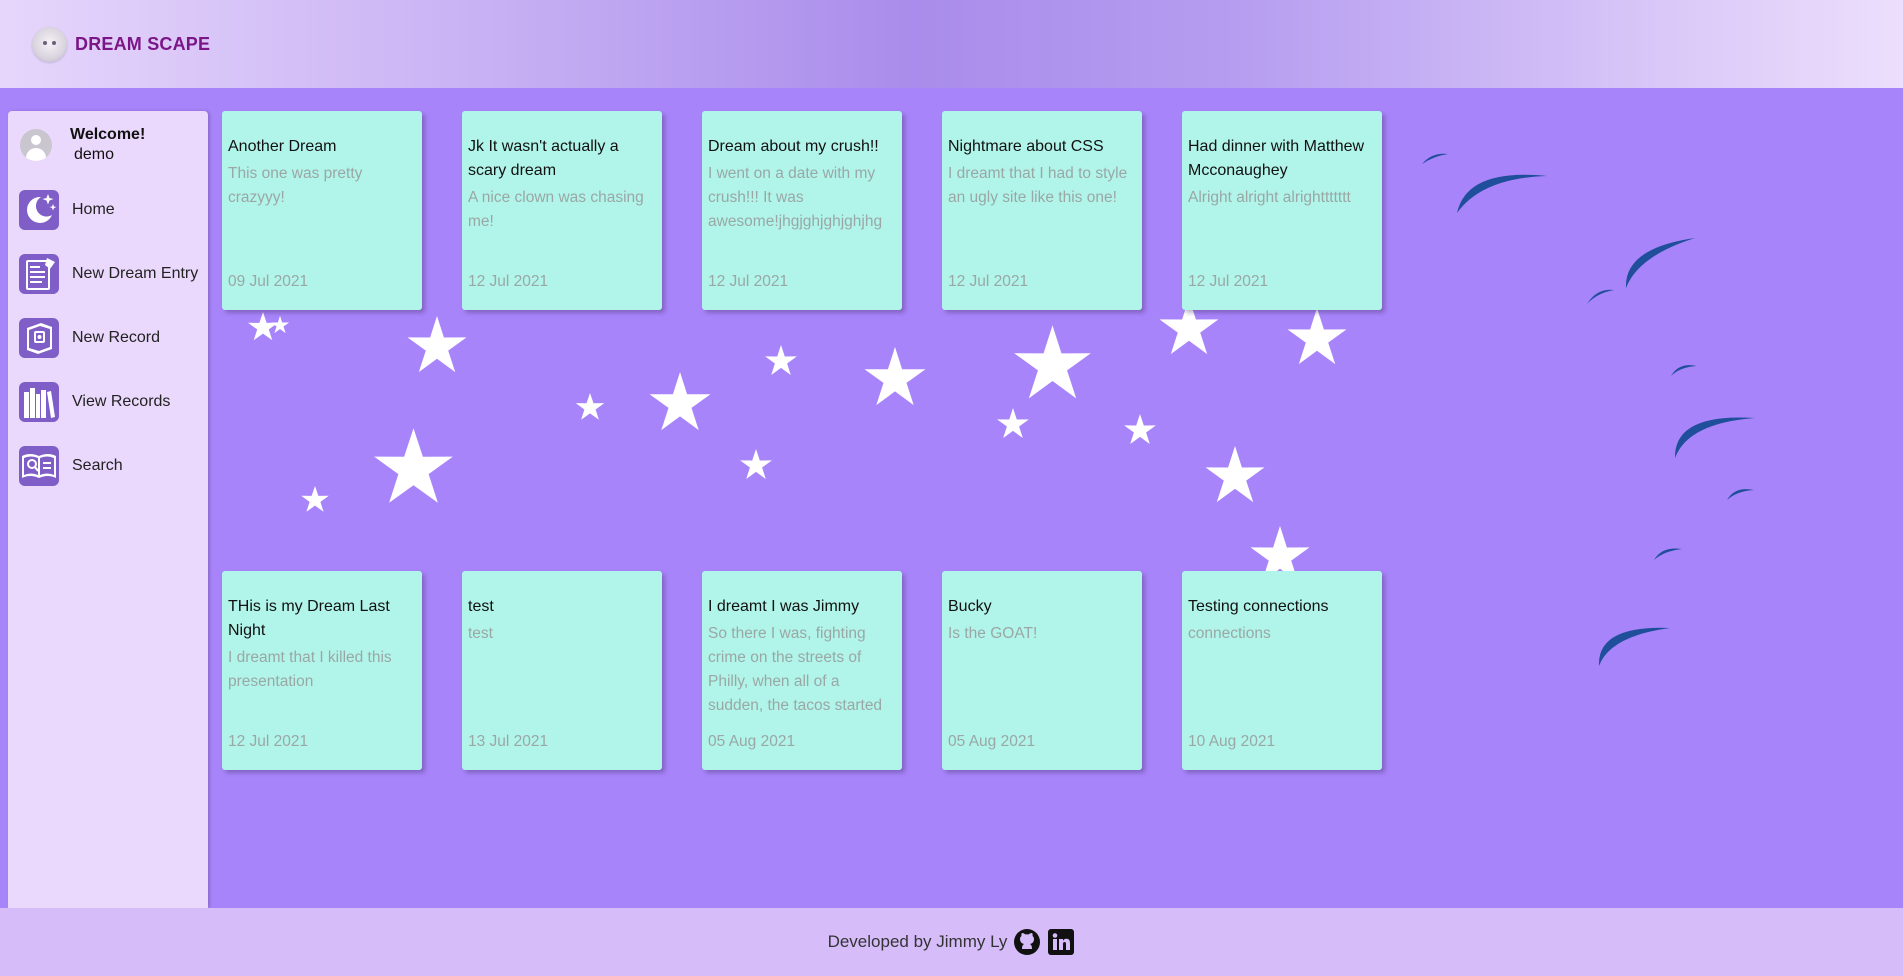  Describe the element at coordinates (94, 154) in the screenshot. I see `username: demo` at that location.